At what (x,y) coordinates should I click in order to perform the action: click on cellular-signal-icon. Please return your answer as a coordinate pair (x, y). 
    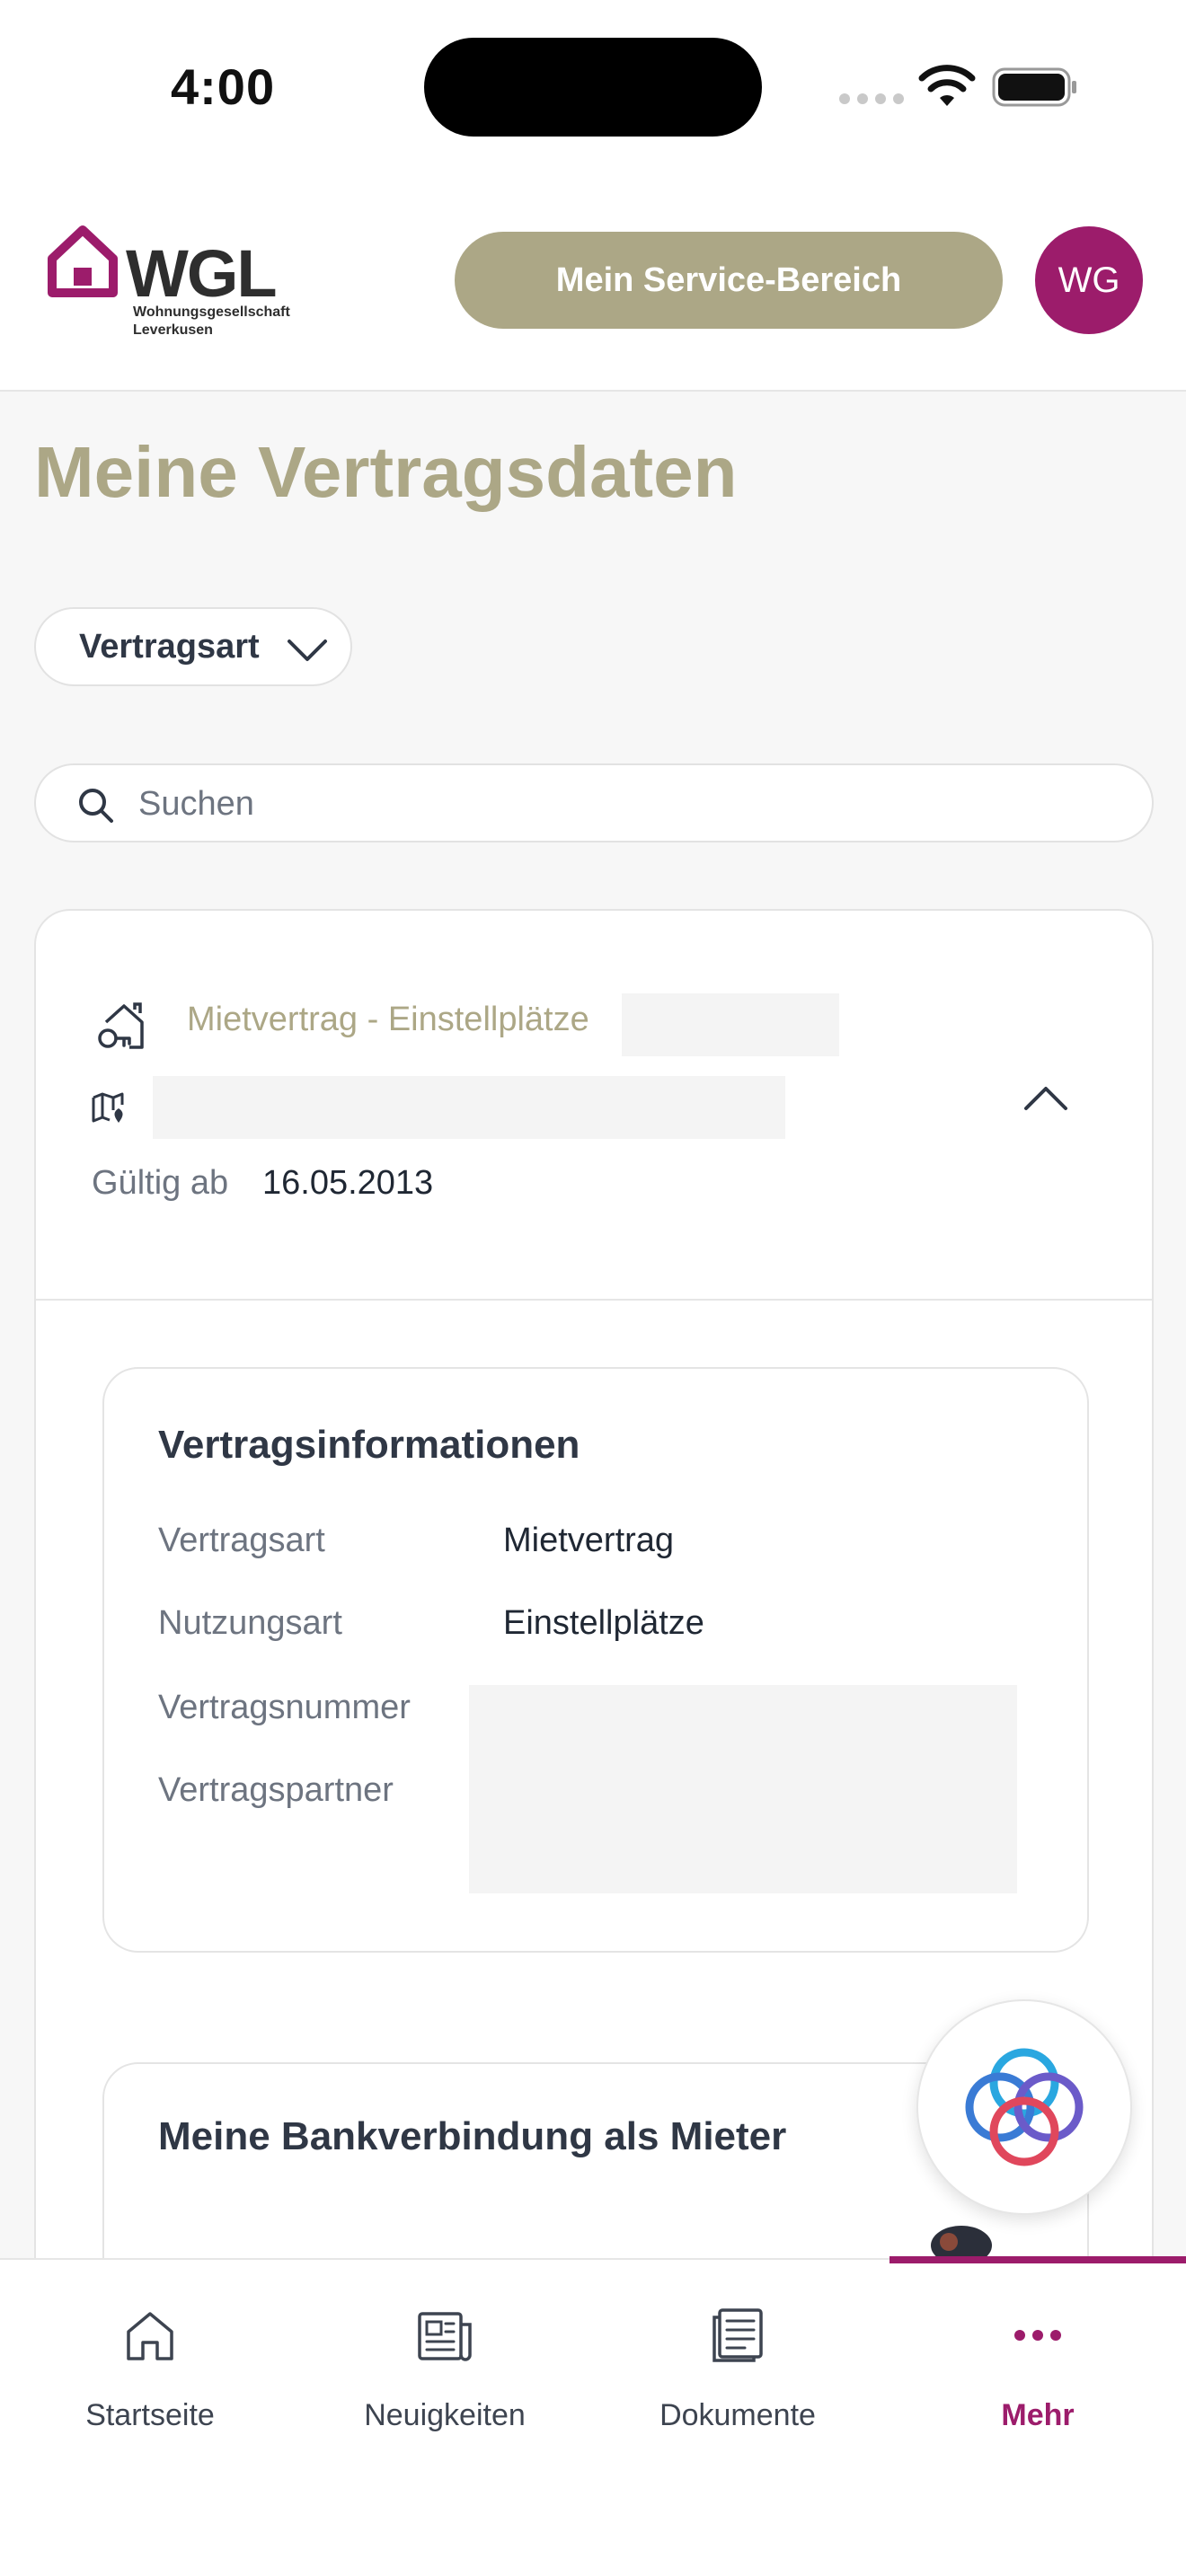
    Looking at the image, I should click on (871, 98).